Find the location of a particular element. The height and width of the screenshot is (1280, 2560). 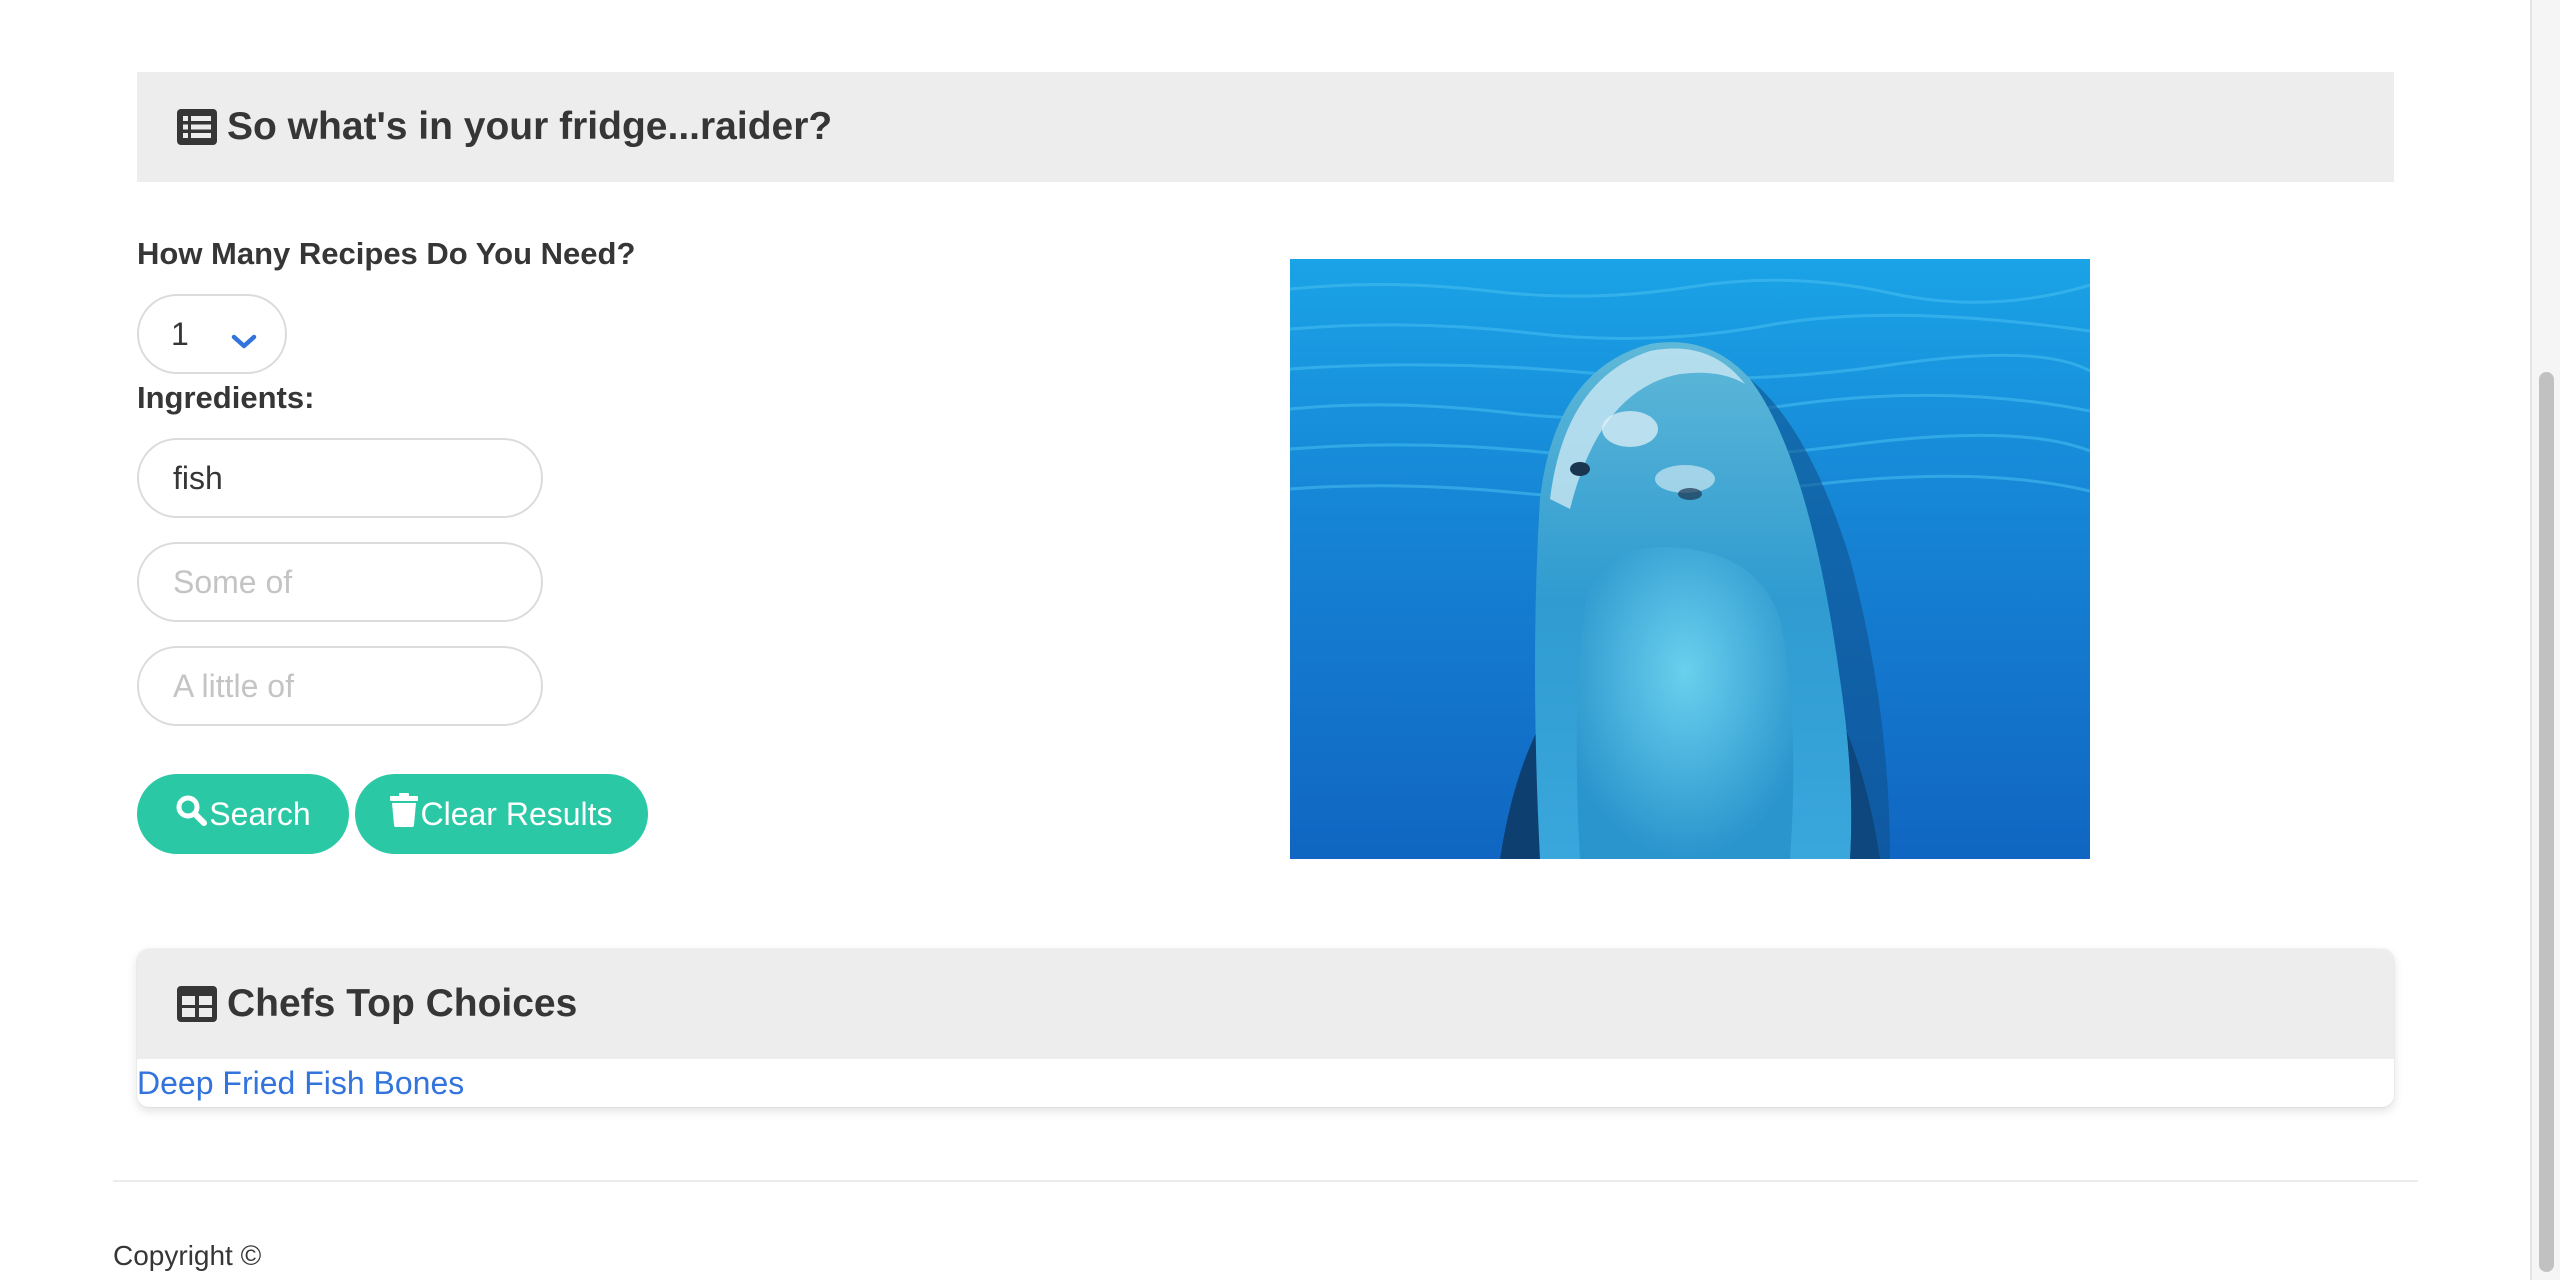

chevron-down-icon is located at coordinates (244, 342).